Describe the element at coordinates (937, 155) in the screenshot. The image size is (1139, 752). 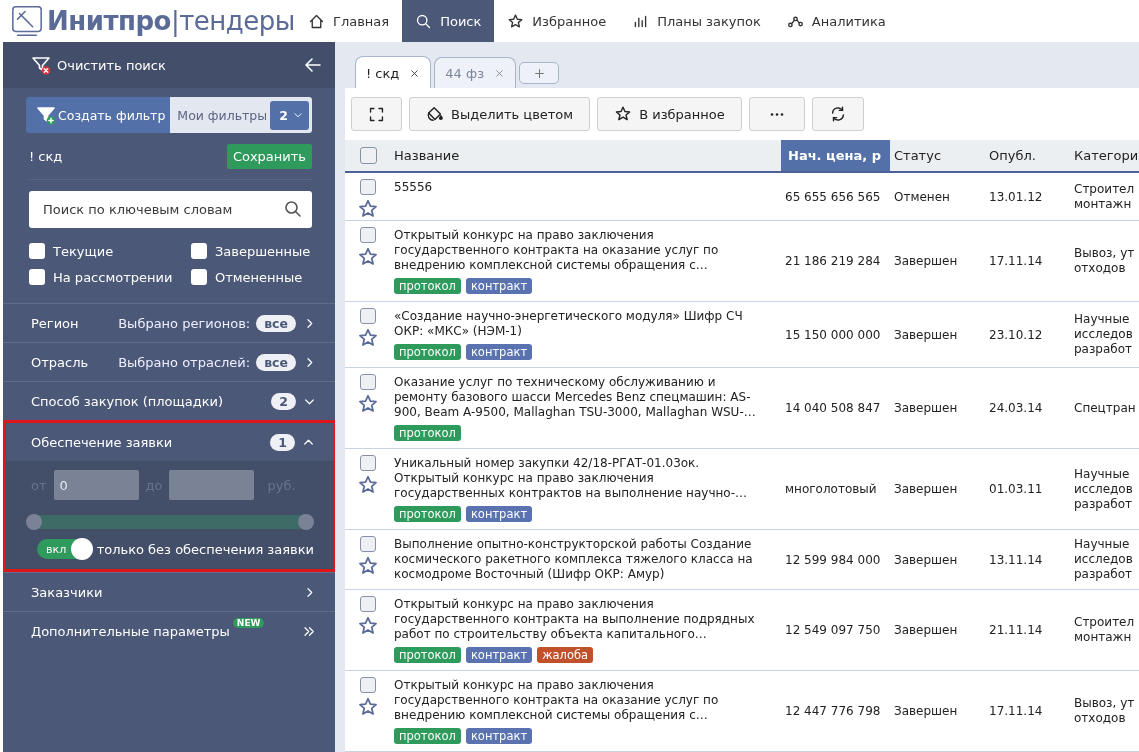
I see `column-header: Статус` at that location.